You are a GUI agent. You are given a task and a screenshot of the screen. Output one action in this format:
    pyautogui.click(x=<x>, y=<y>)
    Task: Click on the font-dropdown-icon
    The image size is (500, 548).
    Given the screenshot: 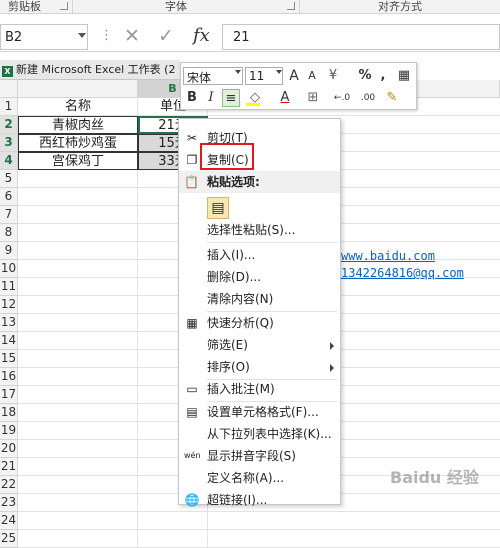 What is the action you would take?
    pyautogui.click(x=238, y=72)
    